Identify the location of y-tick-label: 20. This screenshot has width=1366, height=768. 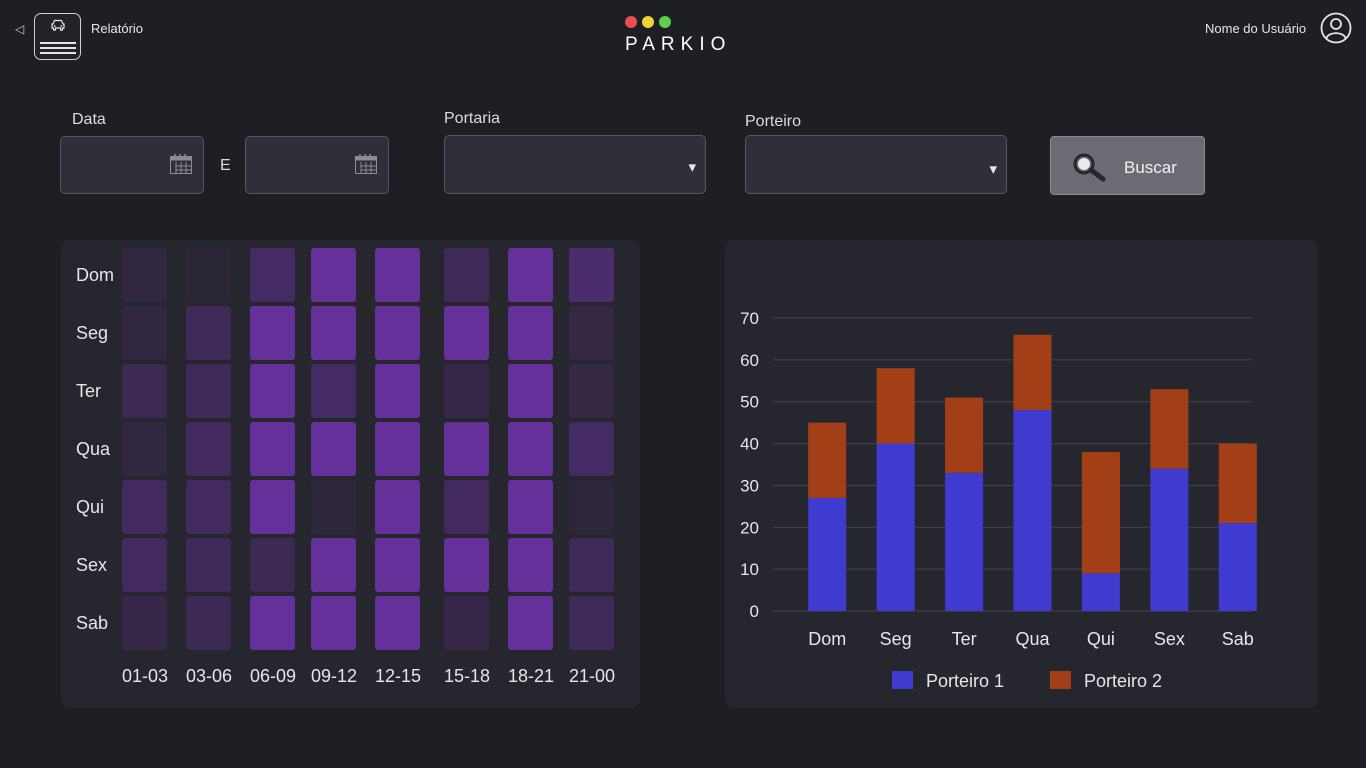
(749, 527).